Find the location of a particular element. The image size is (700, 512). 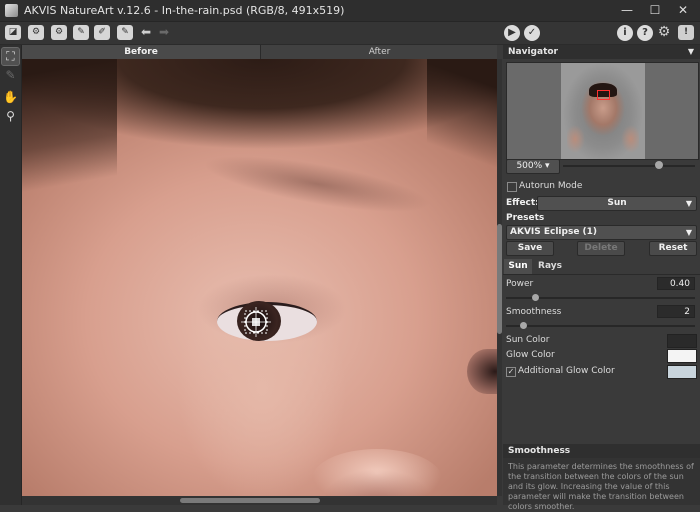

batch-icon: ⚙ is located at coordinates (36, 32).